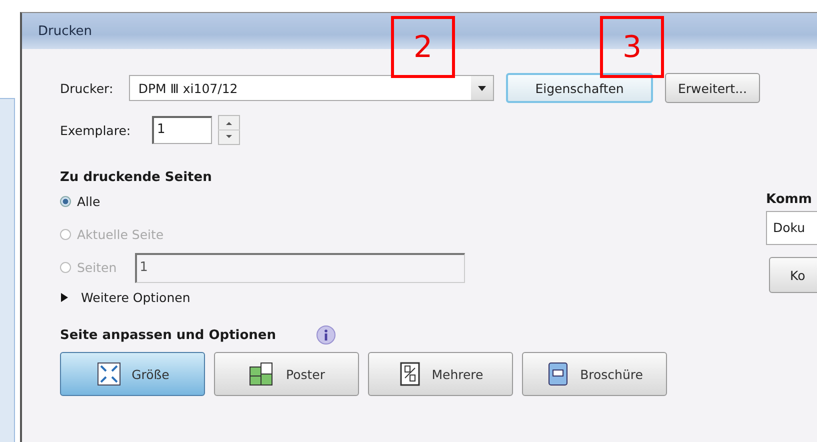  What do you see at coordinates (789, 199) in the screenshot?
I see `section-heading: Komm` at bounding box center [789, 199].